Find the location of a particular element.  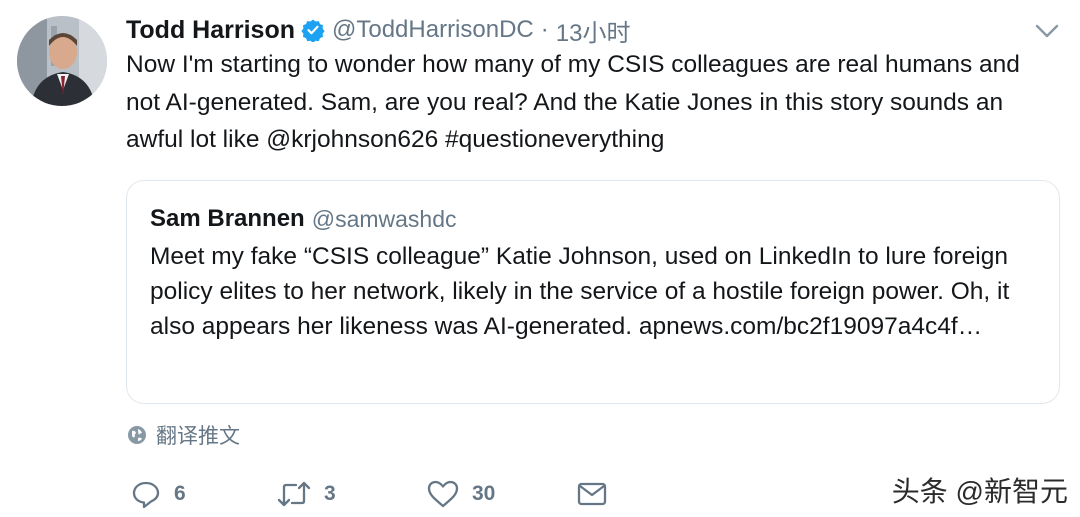

like-button: 30 is located at coordinates (460, 494).